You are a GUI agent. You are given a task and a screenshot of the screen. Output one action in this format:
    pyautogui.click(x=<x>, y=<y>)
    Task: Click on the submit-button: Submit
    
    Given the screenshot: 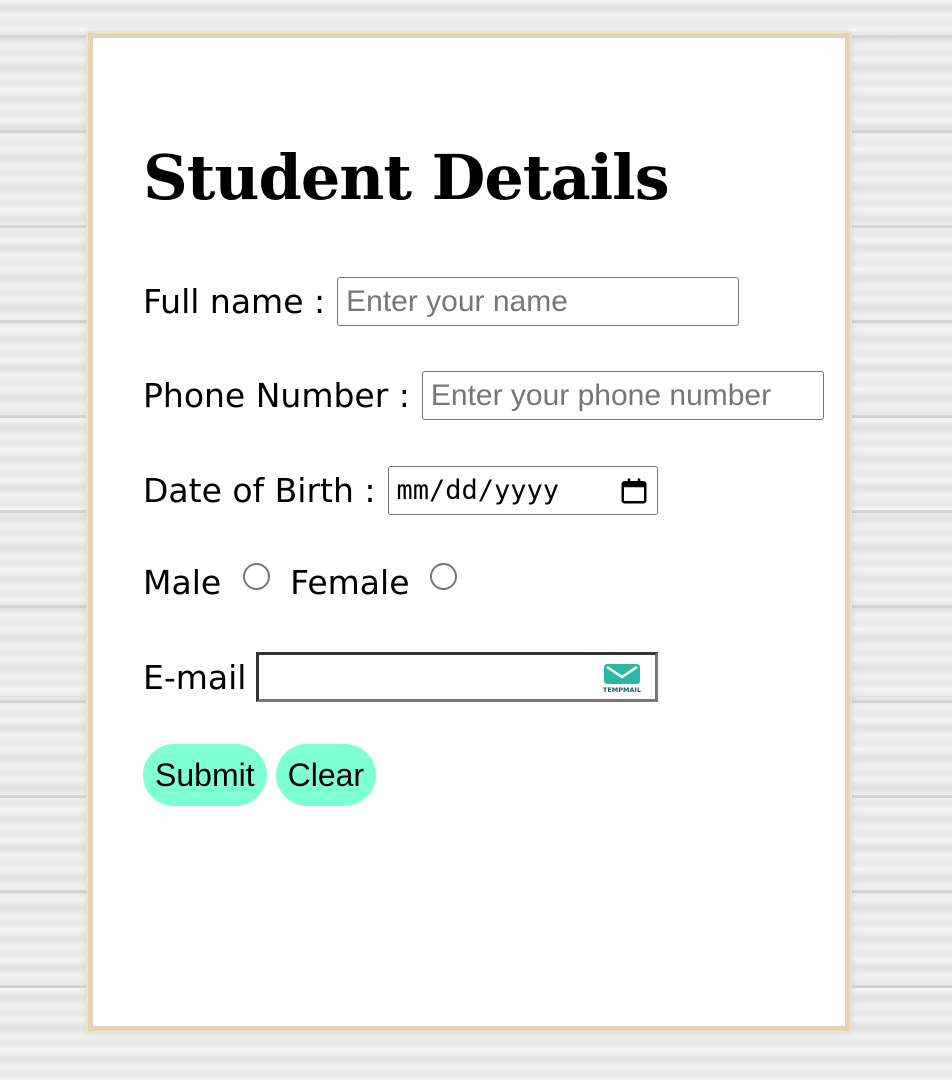 What is the action you would take?
    pyautogui.click(x=205, y=775)
    